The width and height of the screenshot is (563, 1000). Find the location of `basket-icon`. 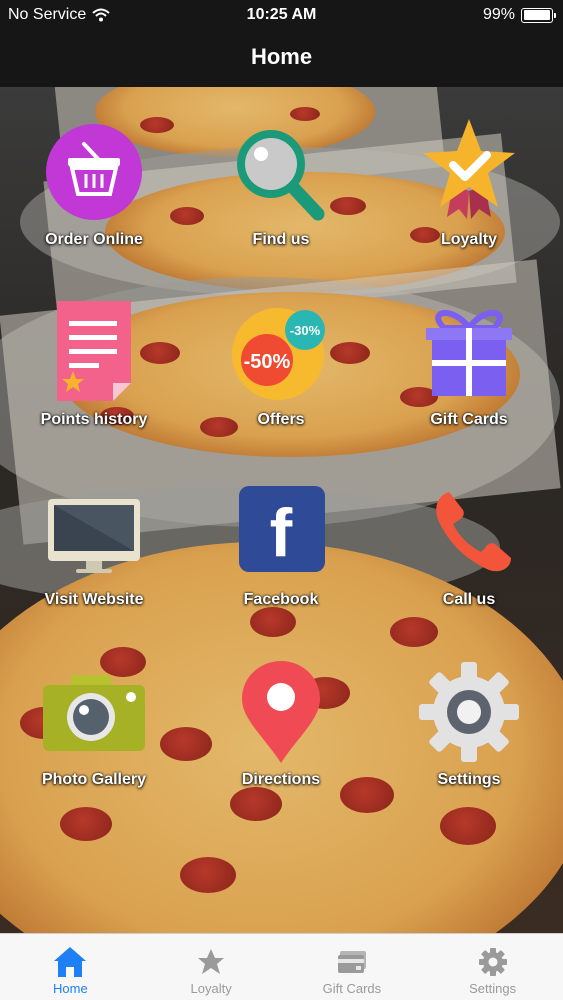

basket-icon is located at coordinates (94, 172).